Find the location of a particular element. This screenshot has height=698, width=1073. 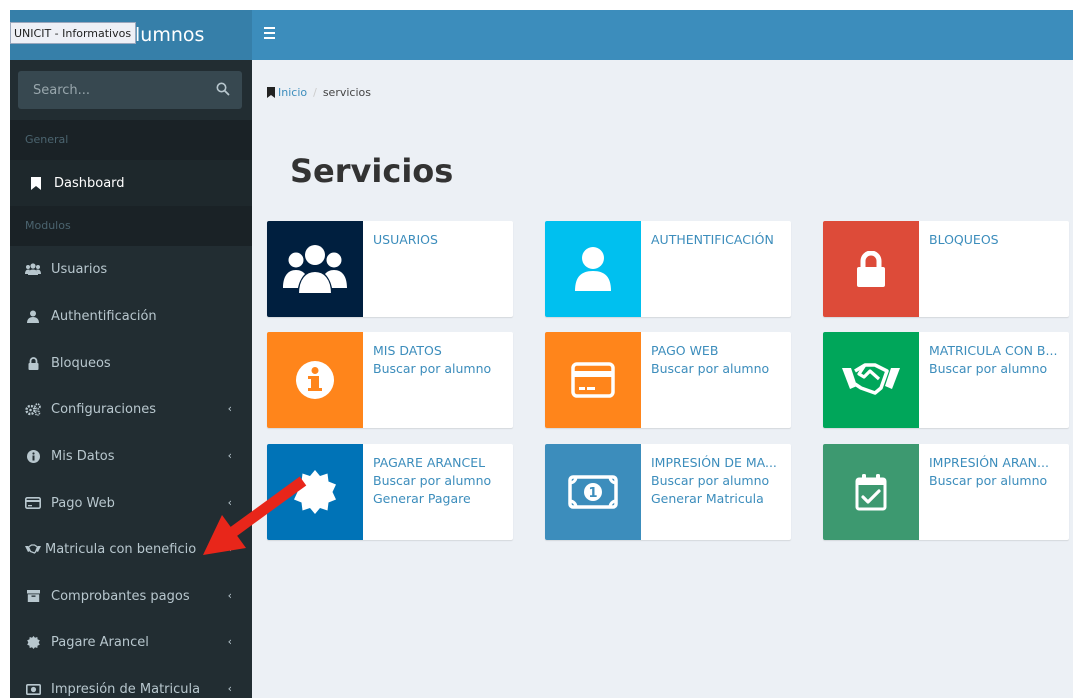

sidebar-item-label: Impresión de Matricula is located at coordinates (126, 689).